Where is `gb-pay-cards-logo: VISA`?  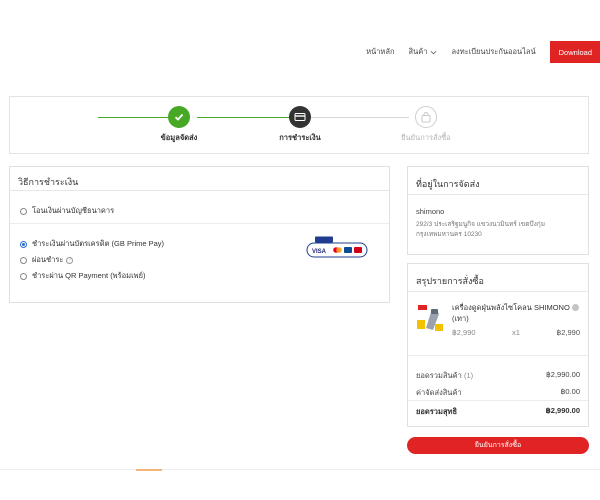 gb-pay-cards-logo: VISA is located at coordinates (337, 247).